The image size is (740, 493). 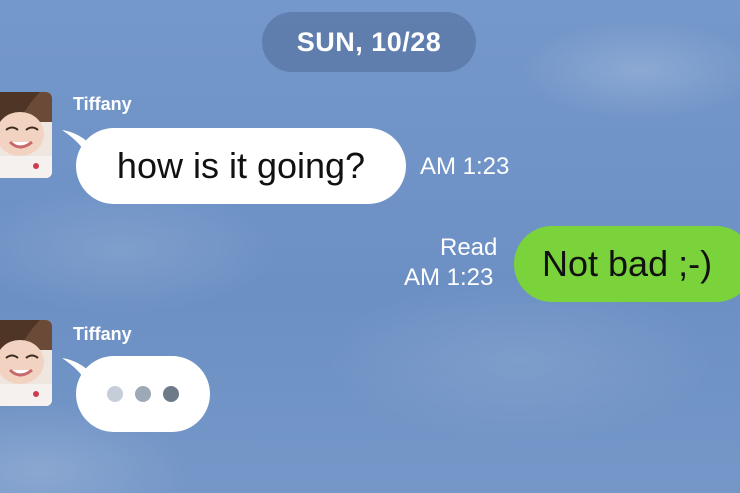 I want to click on read-receipt: Read, so click(x=469, y=247).